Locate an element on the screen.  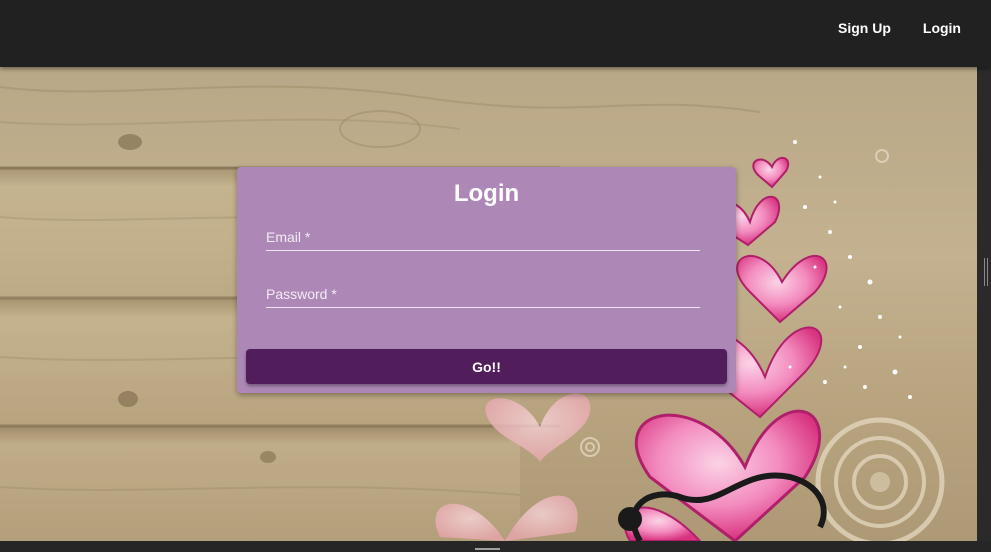
go-button: Go!! is located at coordinates (486, 366).